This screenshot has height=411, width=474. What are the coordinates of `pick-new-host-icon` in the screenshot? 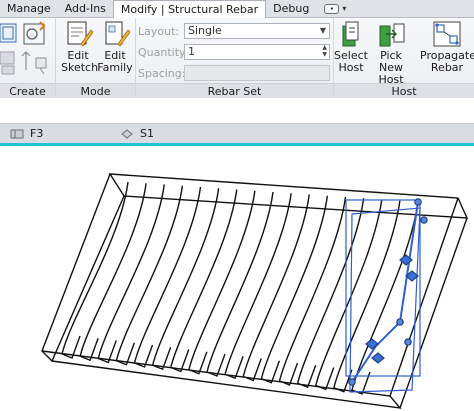 It's located at (392, 35).